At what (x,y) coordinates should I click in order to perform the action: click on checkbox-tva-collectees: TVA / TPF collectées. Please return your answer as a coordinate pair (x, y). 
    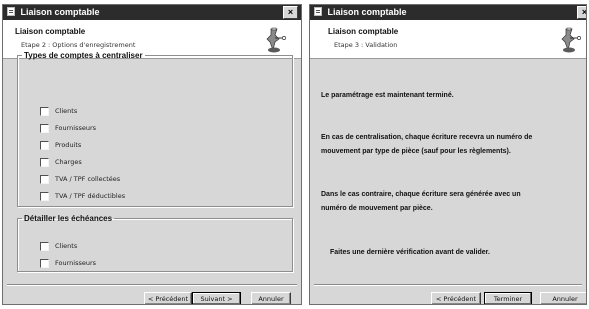
    Looking at the image, I should click on (80, 179).